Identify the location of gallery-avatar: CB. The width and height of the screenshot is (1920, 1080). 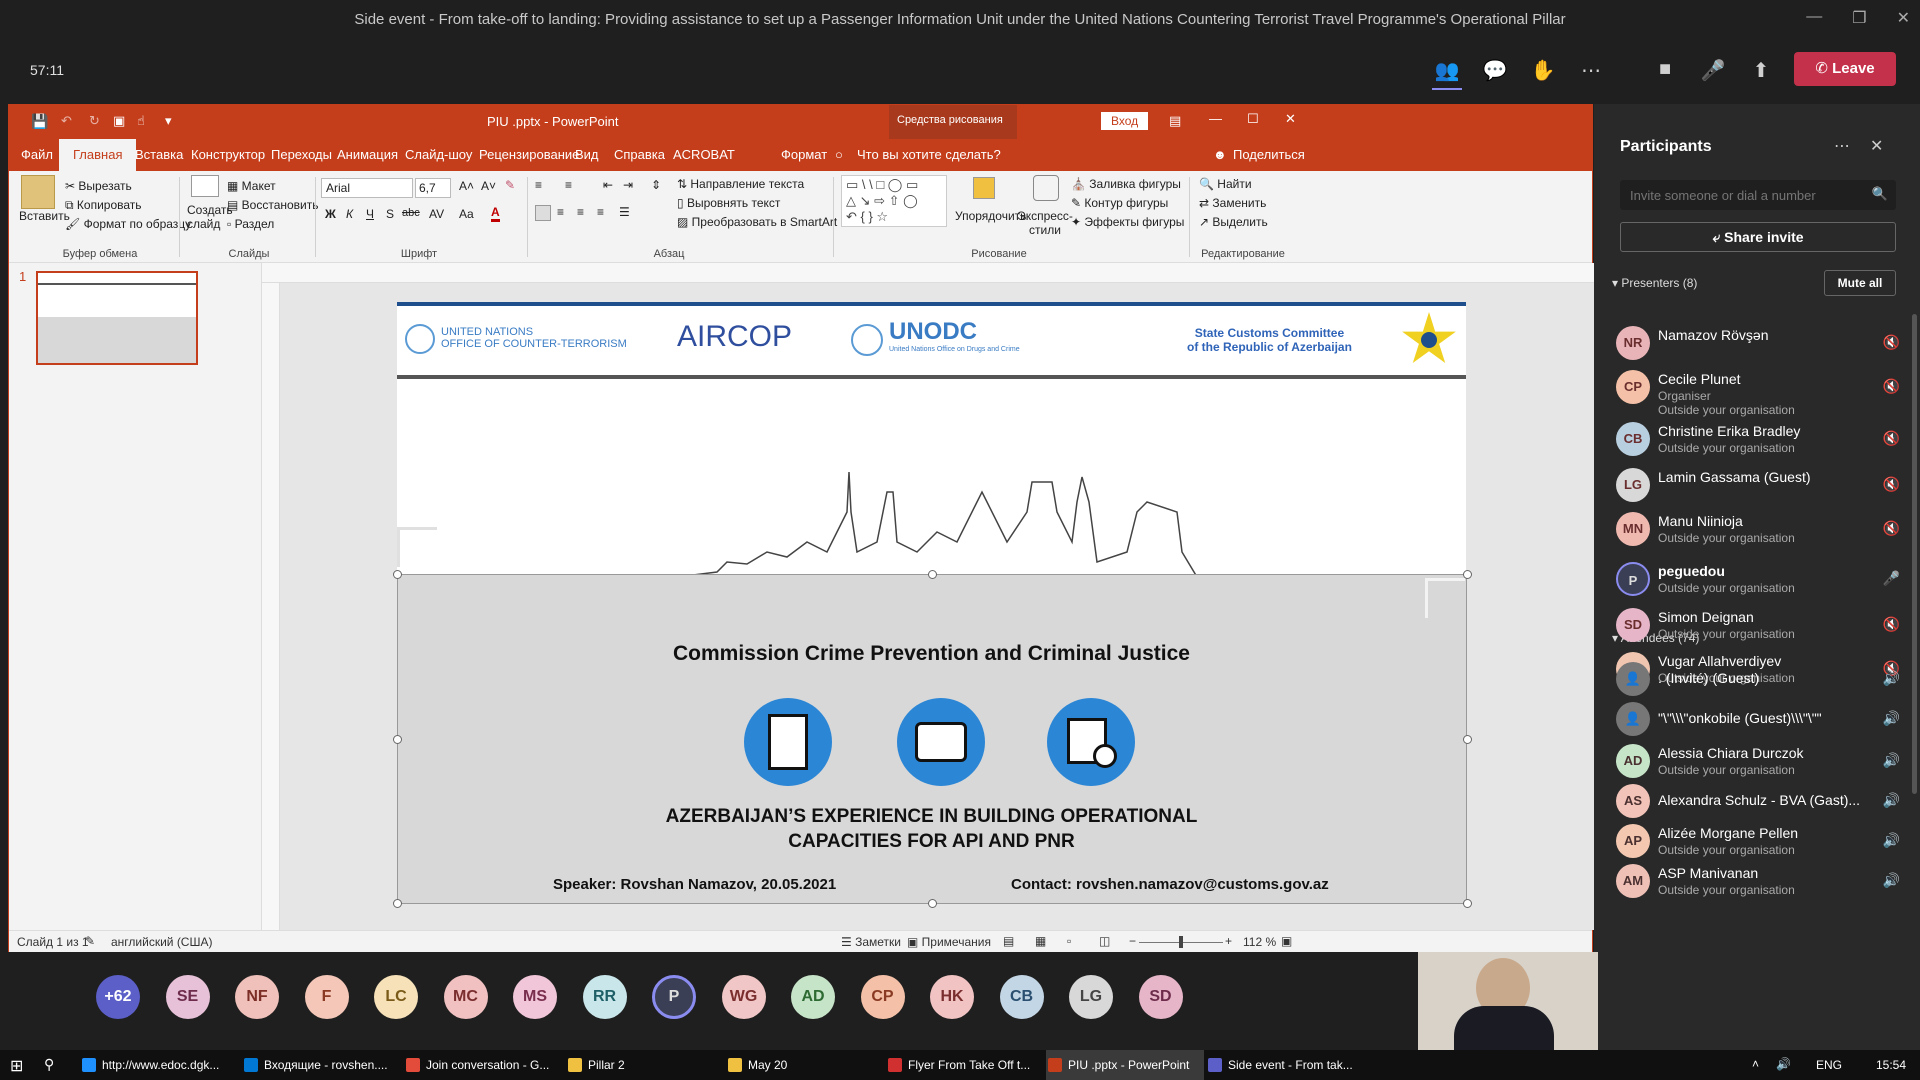
(1021, 997).